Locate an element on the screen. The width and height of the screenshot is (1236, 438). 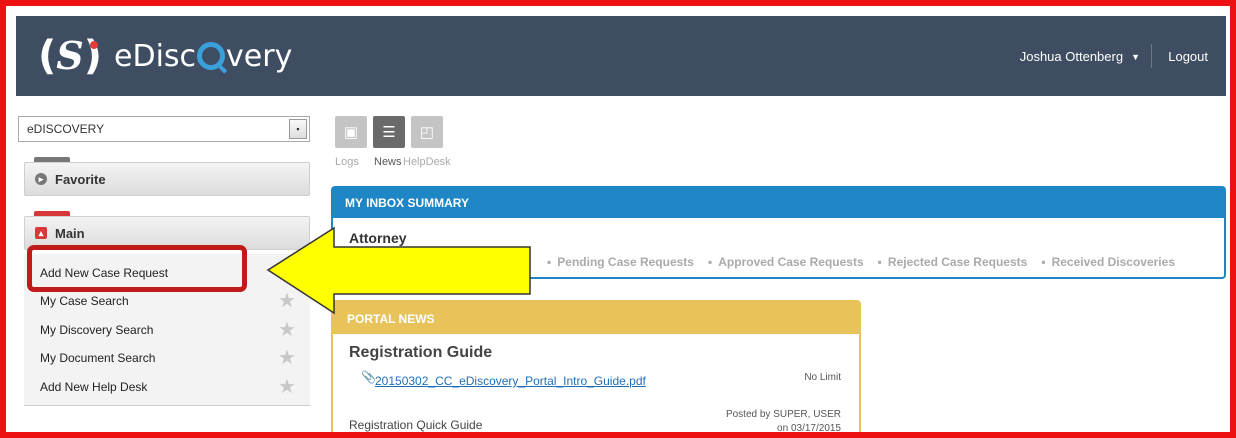
annotation-arrow is located at coordinates (398, 270).